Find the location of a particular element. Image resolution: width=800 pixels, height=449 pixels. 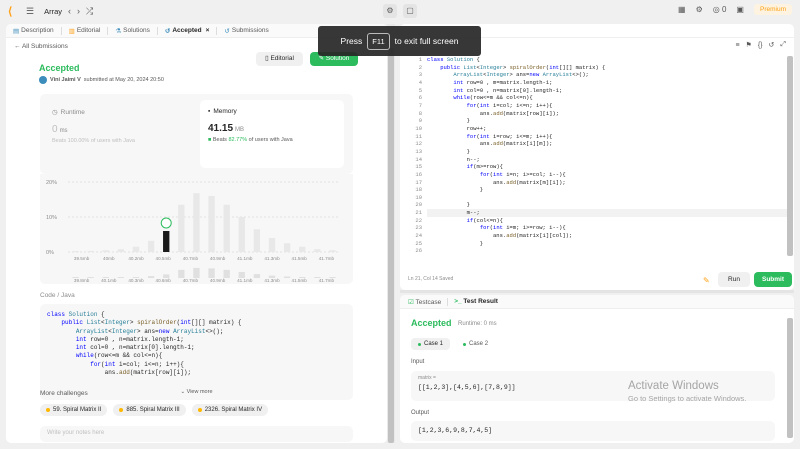

left-scrollbar is located at coordinates (391, 233).